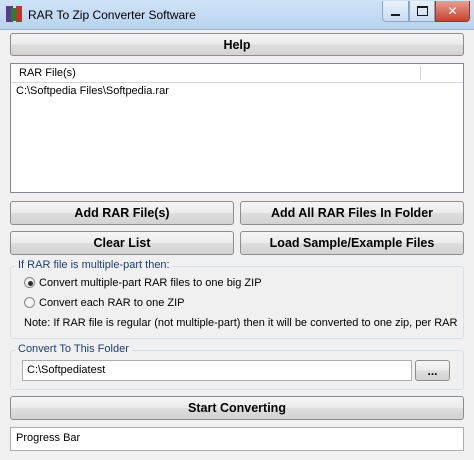 The width and height of the screenshot is (474, 460). Describe the element at coordinates (217, 370) in the screenshot. I see `output-folder-input: C:\Softpediatest` at that location.